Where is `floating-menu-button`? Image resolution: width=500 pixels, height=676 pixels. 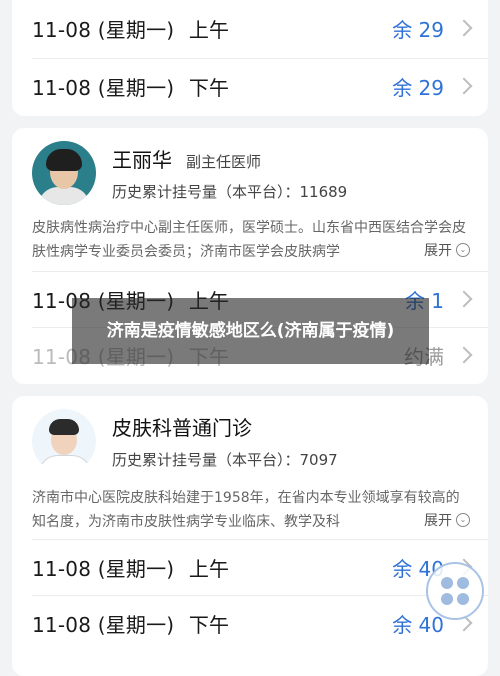 floating-menu-button is located at coordinates (455, 591).